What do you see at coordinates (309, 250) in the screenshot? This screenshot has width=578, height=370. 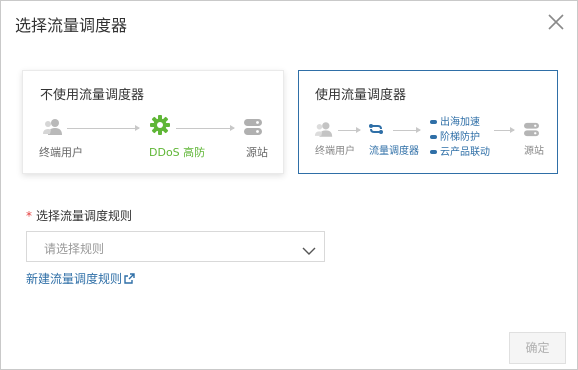 I see `chevron-down-icon` at bounding box center [309, 250].